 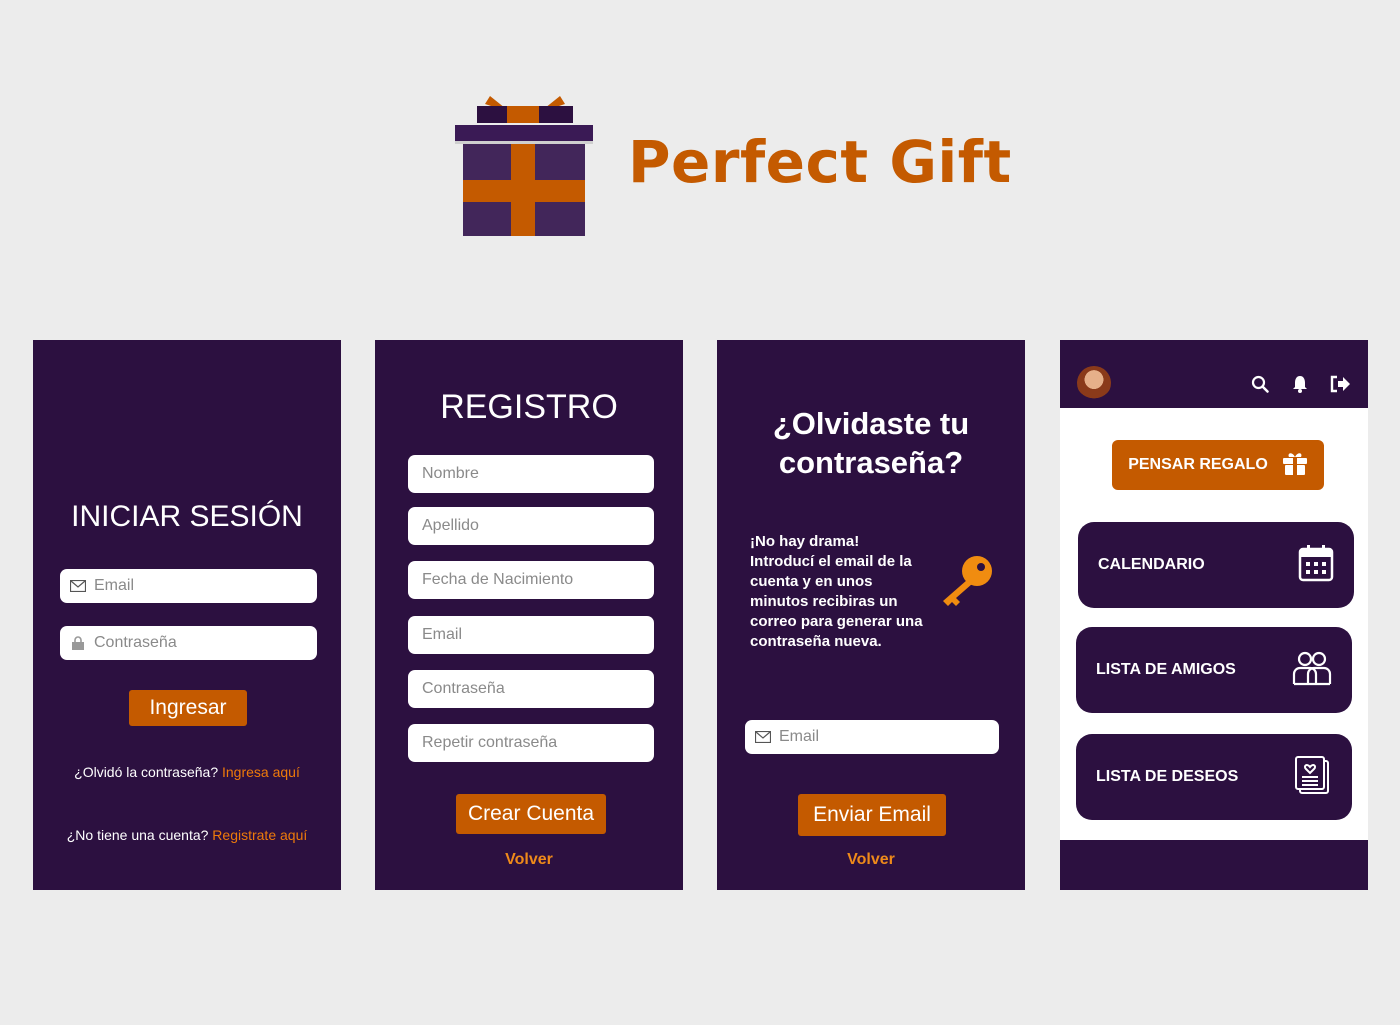 What do you see at coordinates (525, 165) in the screenshot?
I see `gift-box-icon` at bounding box center [525, 165].